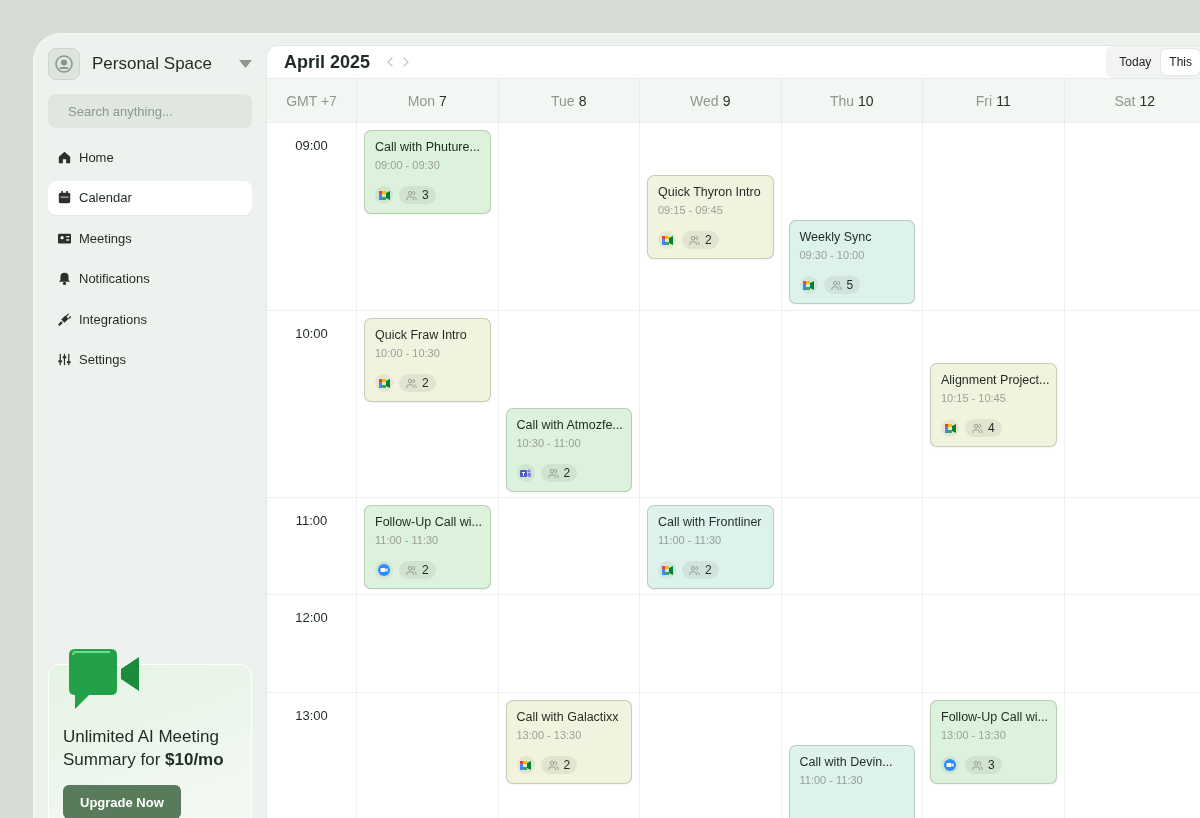  What do you see at coordinates (851, 216) in the screenshot?
I see `calendar-cell: Weekly Sync 09:30 - 10:00 5` at bounding box center [851, 216].